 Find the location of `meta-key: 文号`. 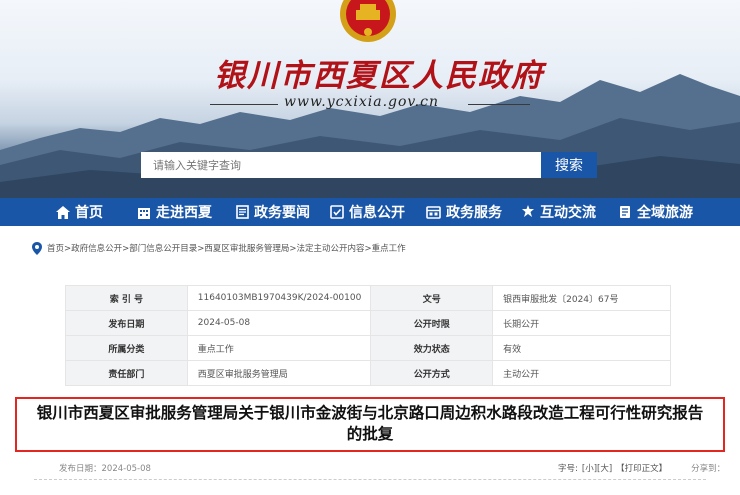

meta-key: 文号 is located at coordinates (432, 298).